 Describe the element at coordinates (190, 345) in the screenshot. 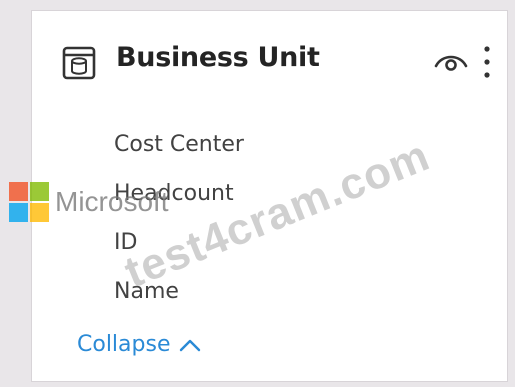

I see `chevron-up-icon` at that location.